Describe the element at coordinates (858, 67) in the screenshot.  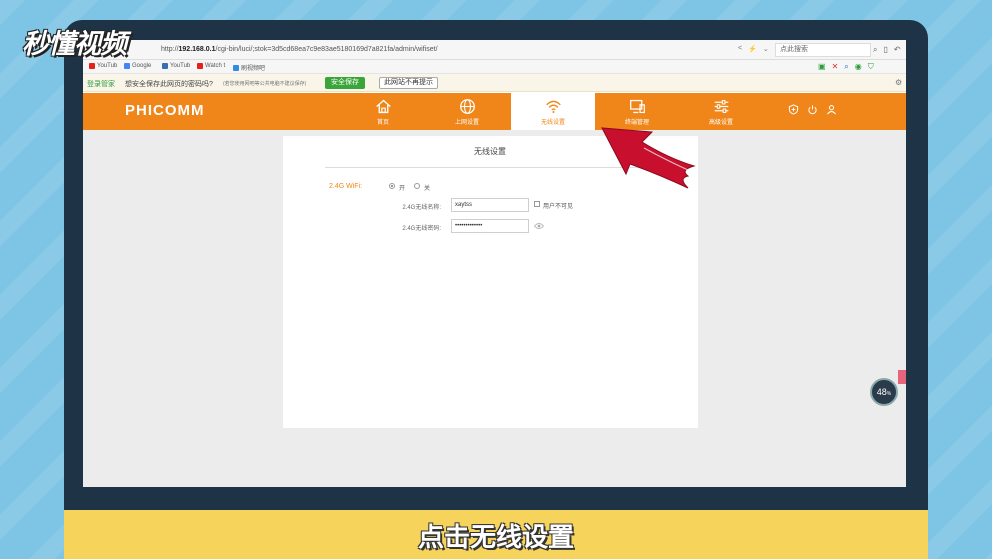
I see `gamepad-icon: ◉` at that location.